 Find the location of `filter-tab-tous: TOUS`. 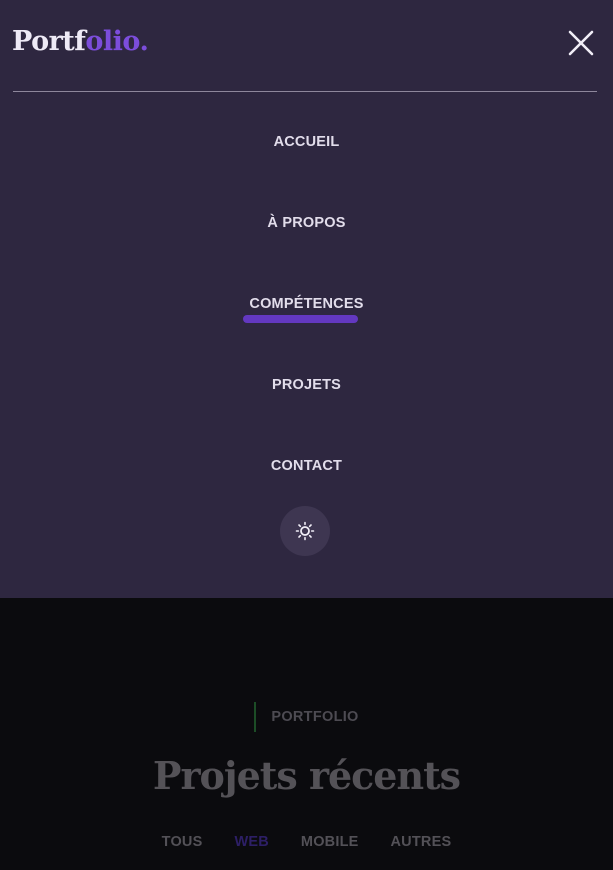

filter-tab-tous: TOUS is located at coordinates (182, 842).